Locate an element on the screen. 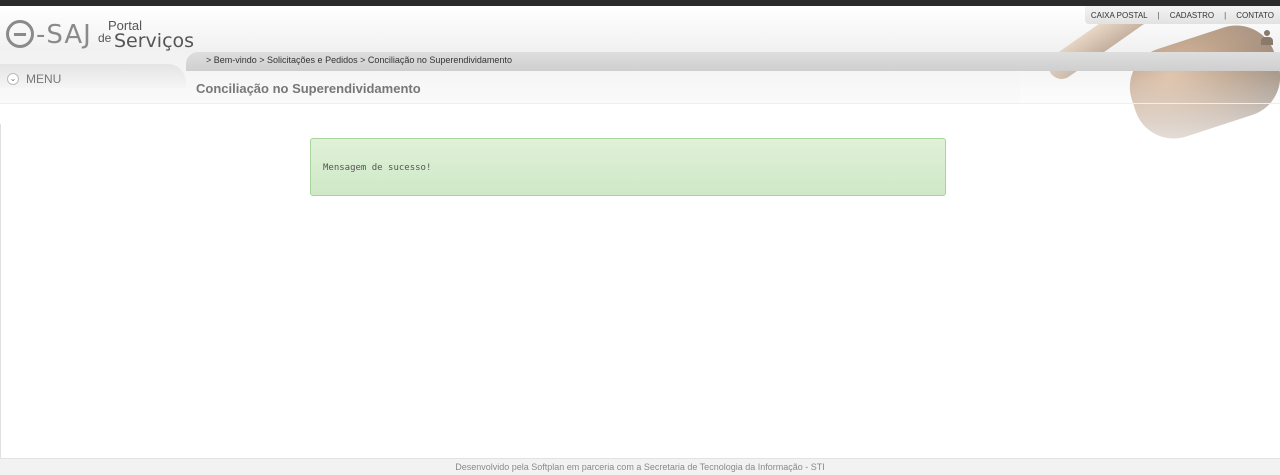 Image resolution: width=1280 pixels, height=475 pixels. breadcrumb-current: > Conciliação no Superendividamento is located at coordinates (434, 60).